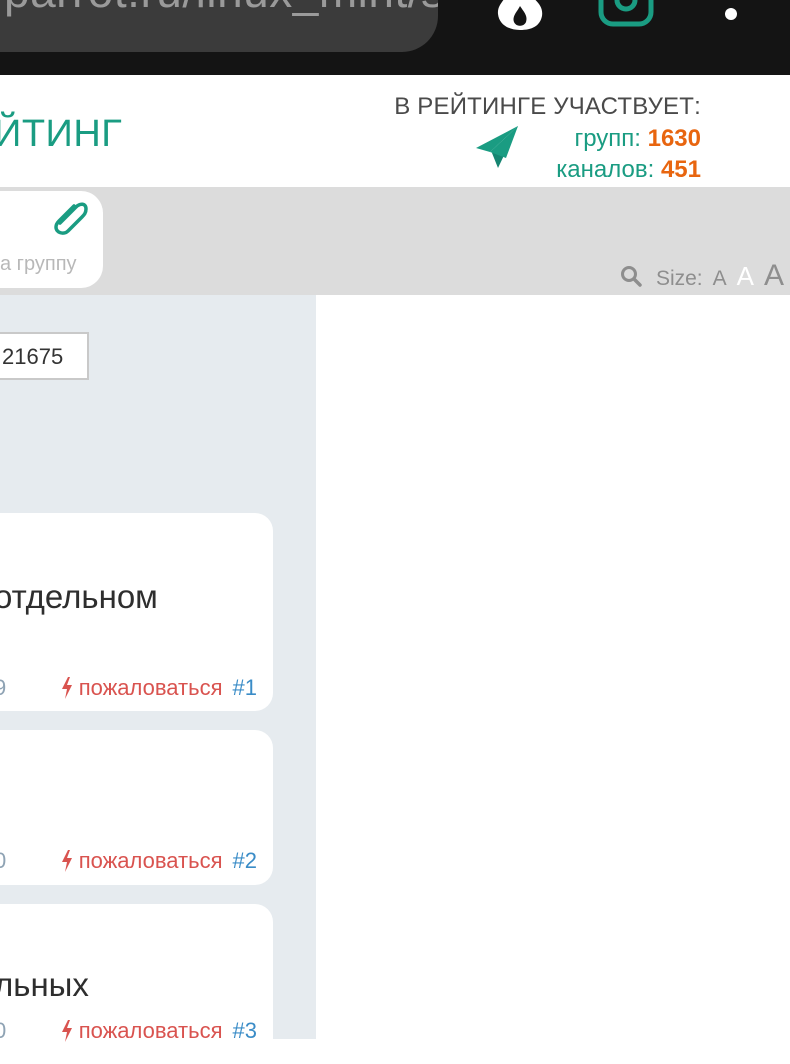 Image resolution: width=790 pixels, height=1064 pixels. What do you see at coordinates (61, 134) in the screenshot?
I see `site-title: ЙТИНГ` at bounding box center [61, 134].